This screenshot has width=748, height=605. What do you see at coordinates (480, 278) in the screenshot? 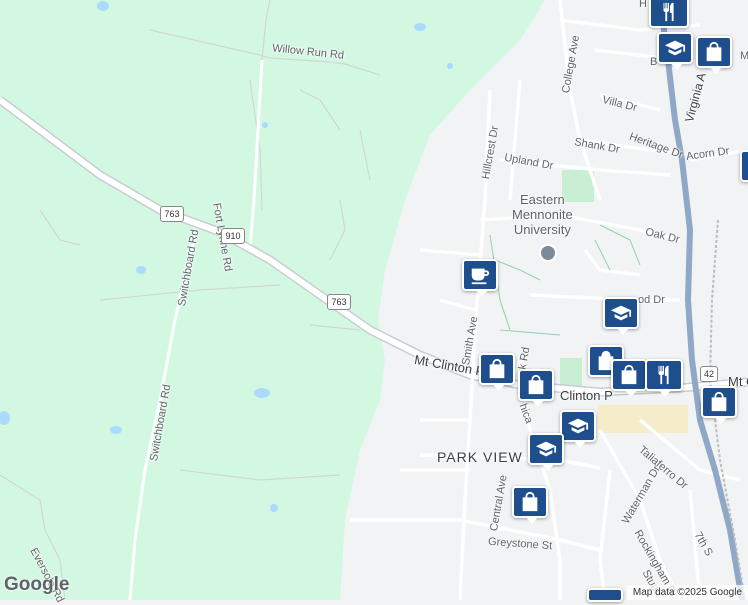
I see `coffee-icon` at bounding box center [480, 278].